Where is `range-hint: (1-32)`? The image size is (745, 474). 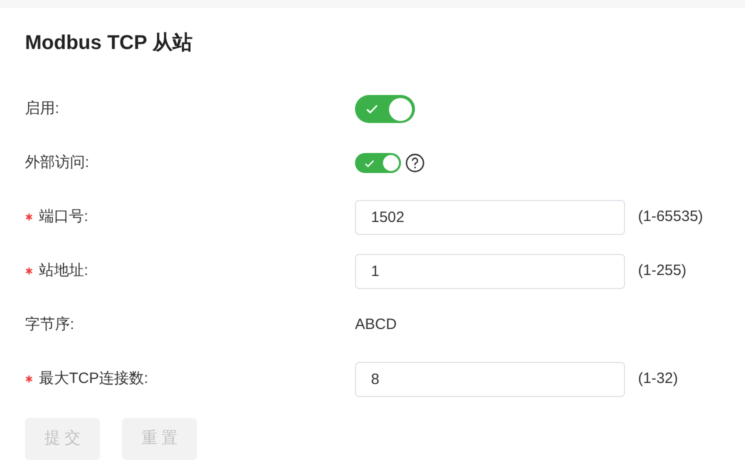 range-hint: (1-32) is located at coordinates (658, 378).